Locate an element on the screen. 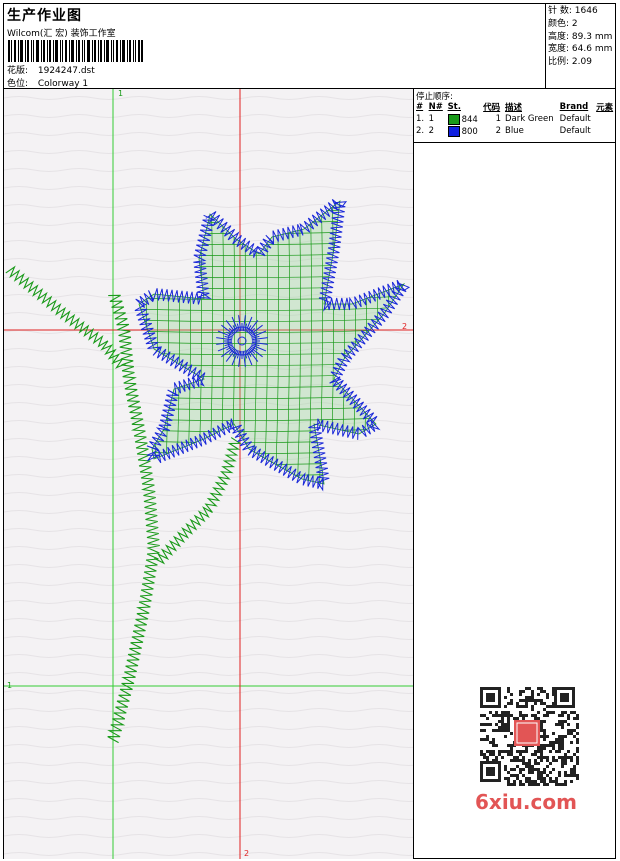  stitches-value: 1646 is located at coordinates (586, 11).